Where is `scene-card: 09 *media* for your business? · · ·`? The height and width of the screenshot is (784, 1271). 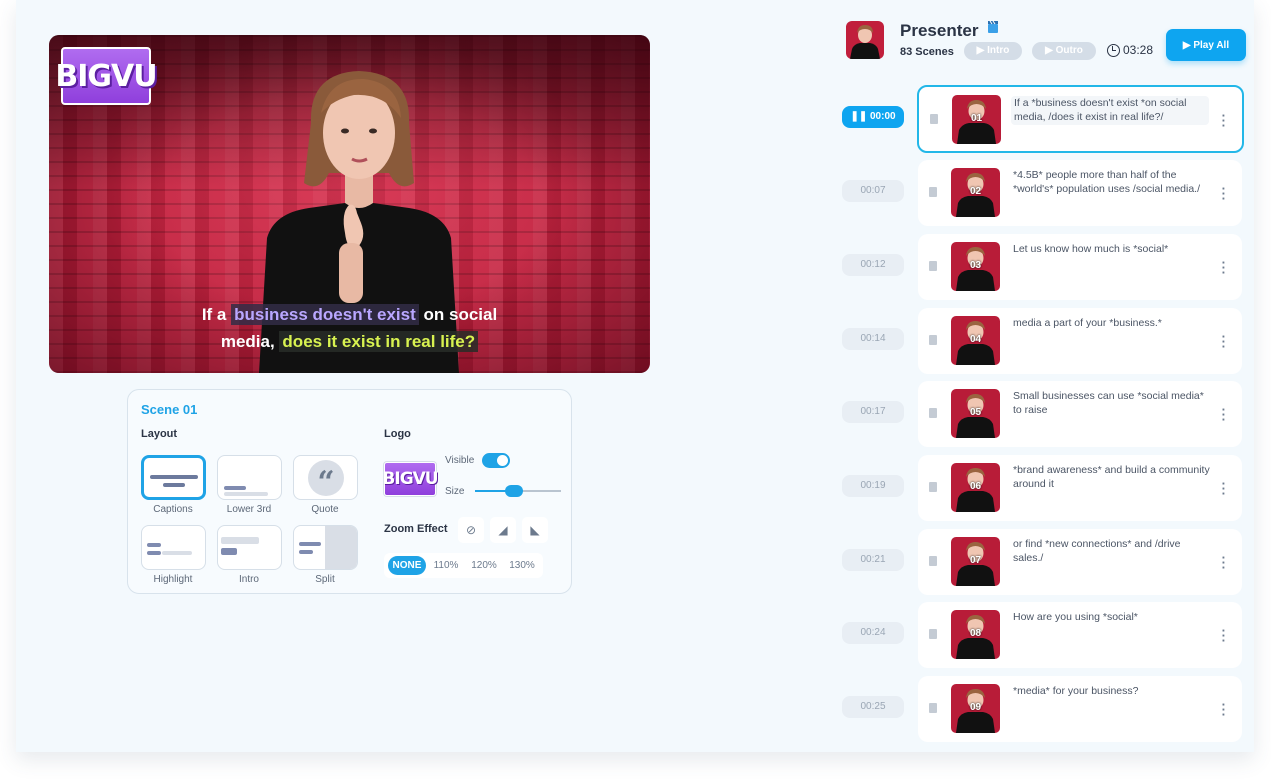
scene-card: 09 *media* for your business? · · · is located at coordinates (1080, 709).